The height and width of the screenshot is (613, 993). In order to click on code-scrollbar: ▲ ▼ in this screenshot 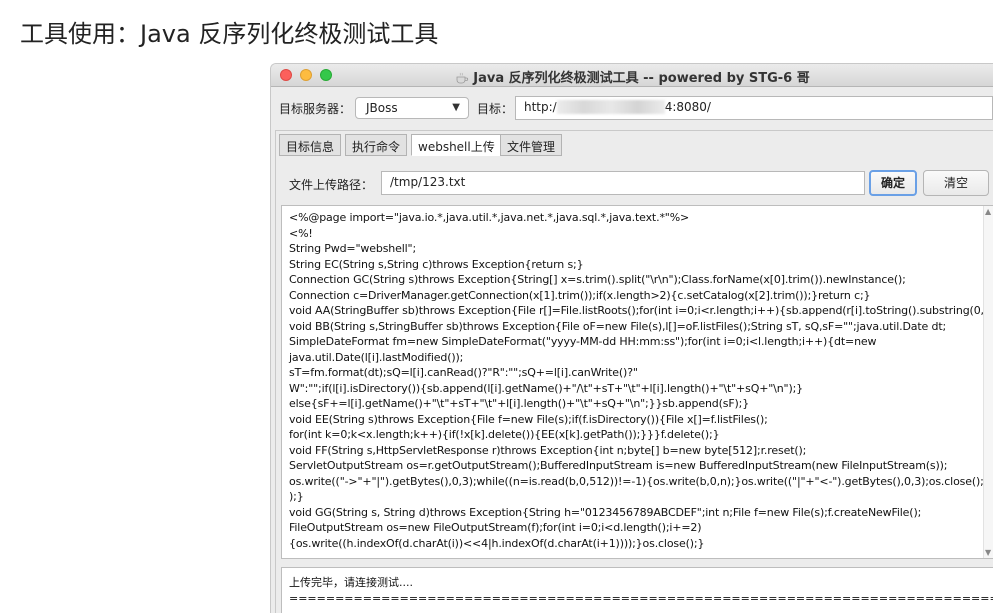, I will do `click(988, 382)`.